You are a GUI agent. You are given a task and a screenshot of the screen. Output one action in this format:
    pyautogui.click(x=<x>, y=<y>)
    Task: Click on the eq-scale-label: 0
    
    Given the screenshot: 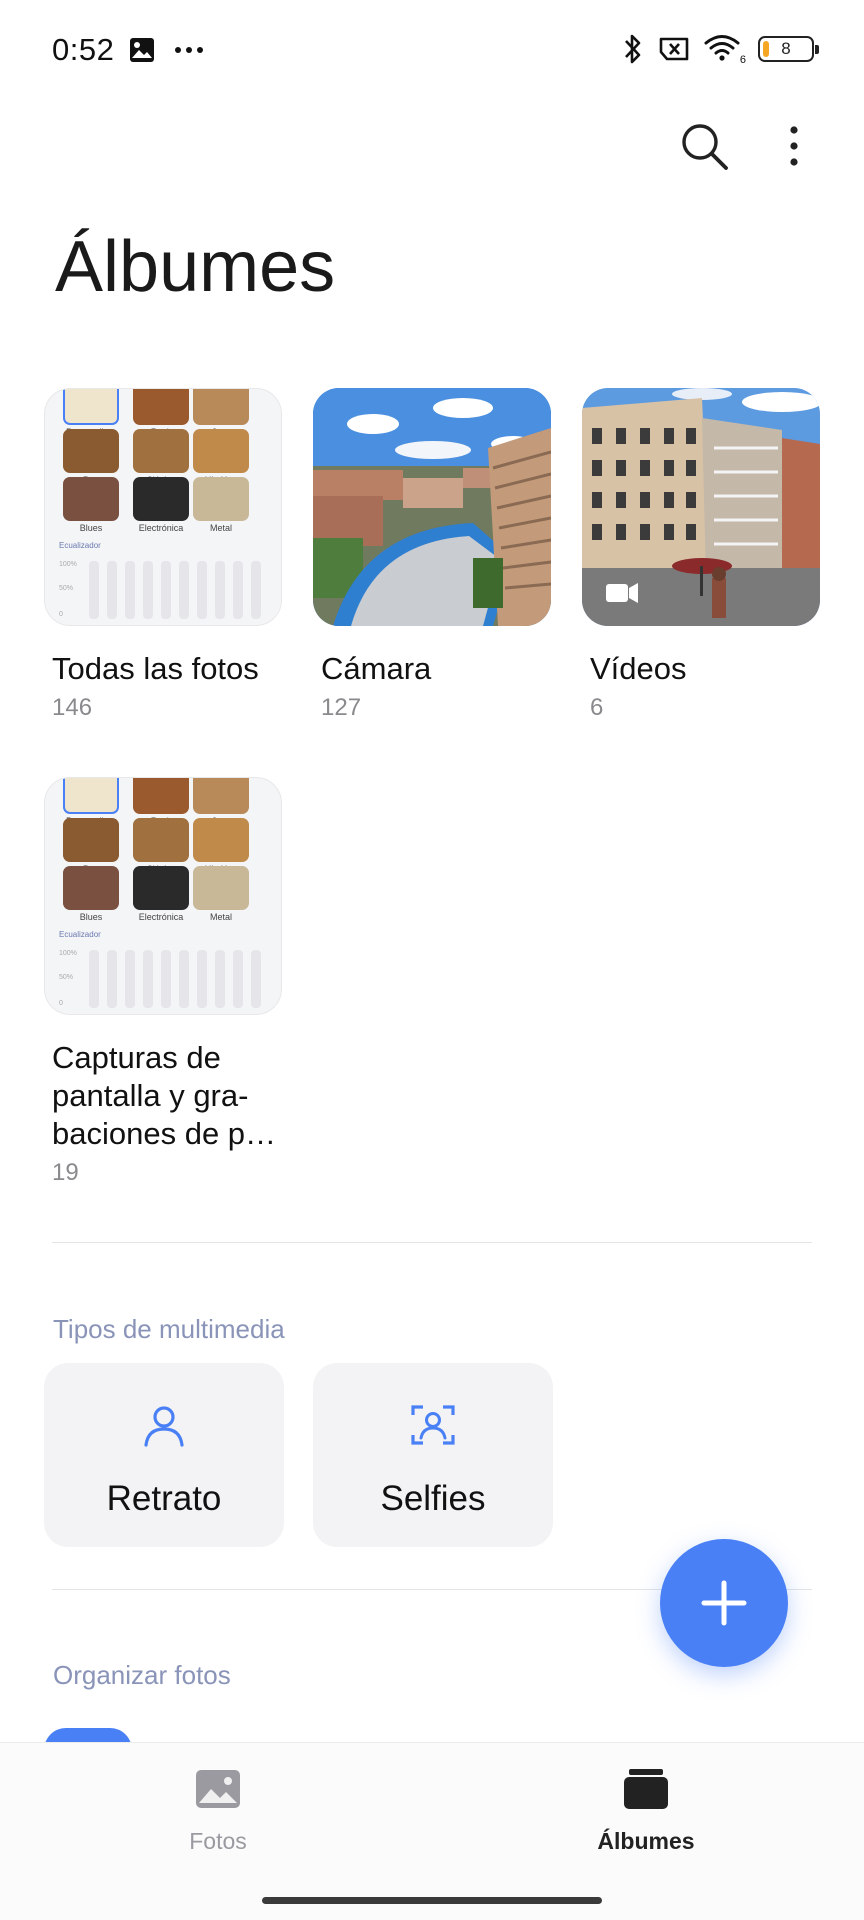 What is the action you would take?
    pyautogui.click(x=61, y=1003)
    